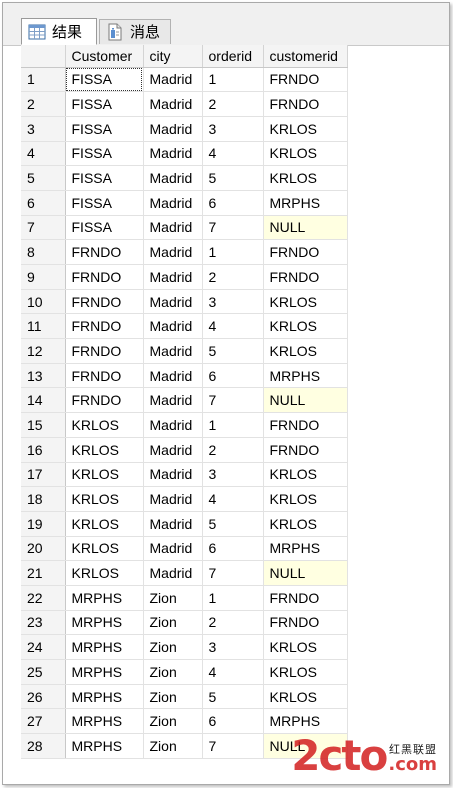  Describe the element at coordinates (43, 277) in the screenshot. I see `cell-rownum: 9` at that location.